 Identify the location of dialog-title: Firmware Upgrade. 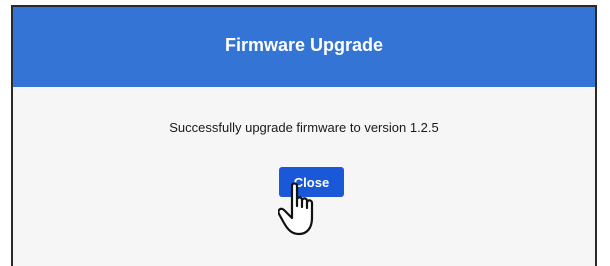
(304, 44).